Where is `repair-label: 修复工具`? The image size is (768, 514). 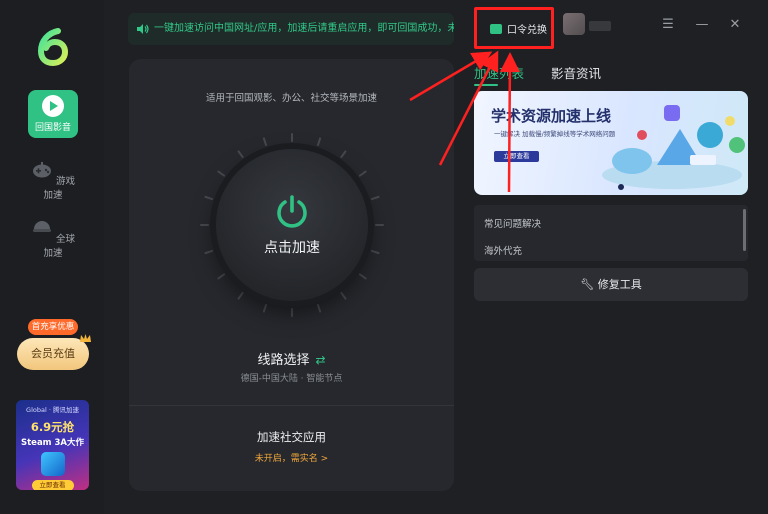 repair-label: 修复工具 is located at coordinates (619, 284).